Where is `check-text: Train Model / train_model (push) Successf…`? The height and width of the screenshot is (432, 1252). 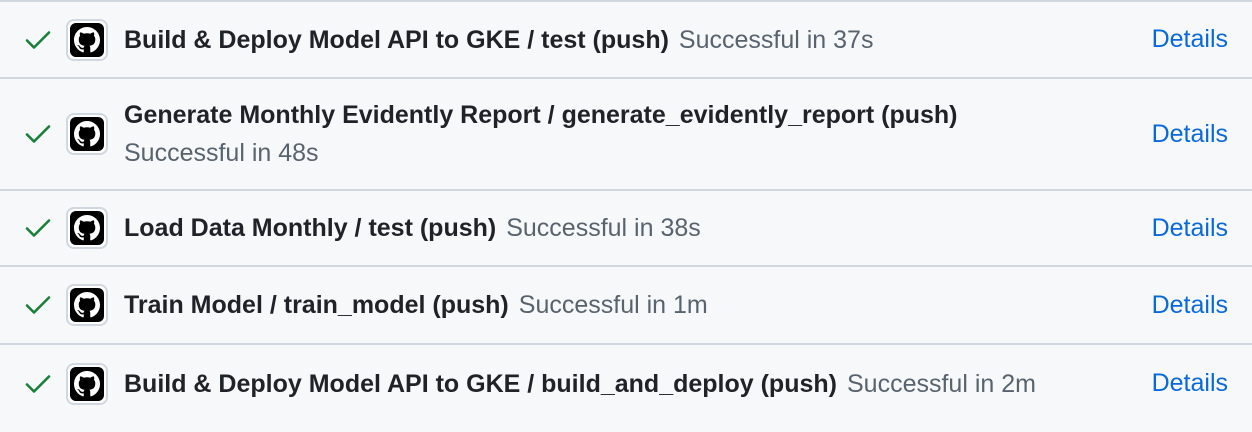
check-text: Train Model / train_model (push) Successf… is located at coordinates (630, 305).